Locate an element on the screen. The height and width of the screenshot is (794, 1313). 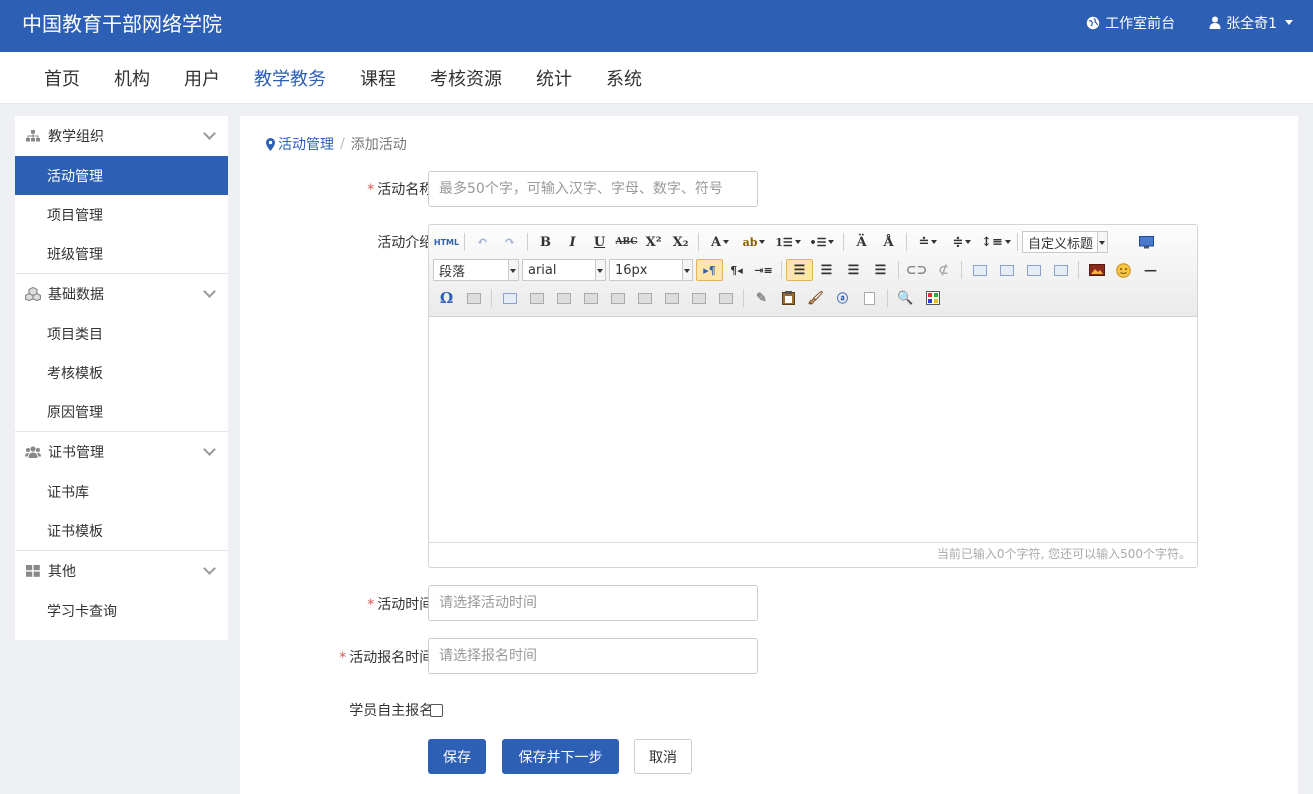
preview-icon: 🔍 is located at coordinates (905, 298).